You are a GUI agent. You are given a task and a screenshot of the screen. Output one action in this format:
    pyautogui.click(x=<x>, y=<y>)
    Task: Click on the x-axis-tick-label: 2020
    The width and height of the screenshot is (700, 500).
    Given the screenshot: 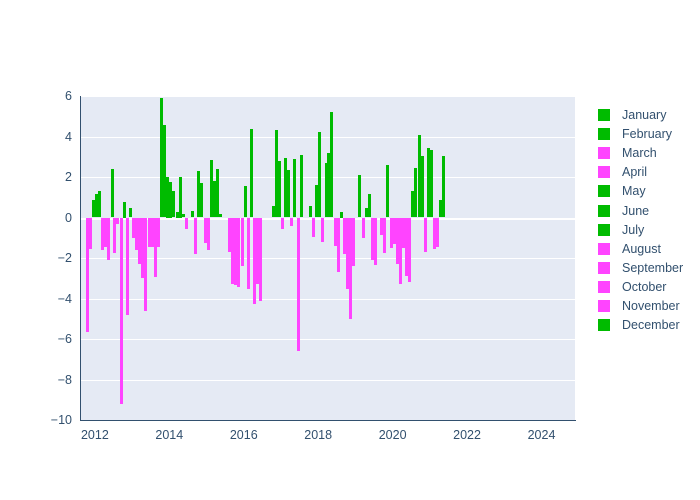 What is the action you would take?
    pyautogui.click(x=392, y=435)
    